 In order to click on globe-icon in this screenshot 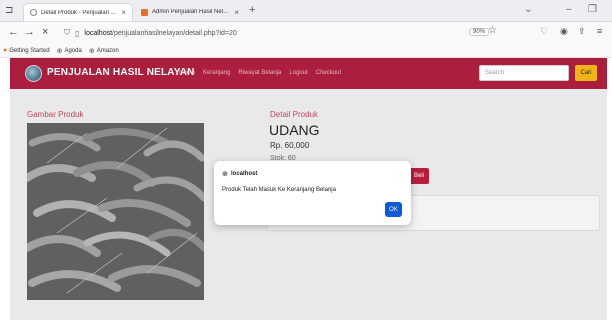, I will do `click(33, 12)`.